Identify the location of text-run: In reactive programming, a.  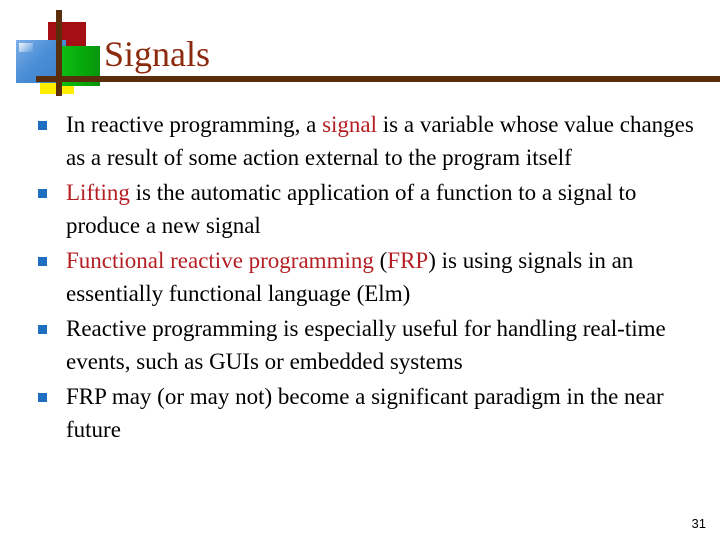
(194, 124).